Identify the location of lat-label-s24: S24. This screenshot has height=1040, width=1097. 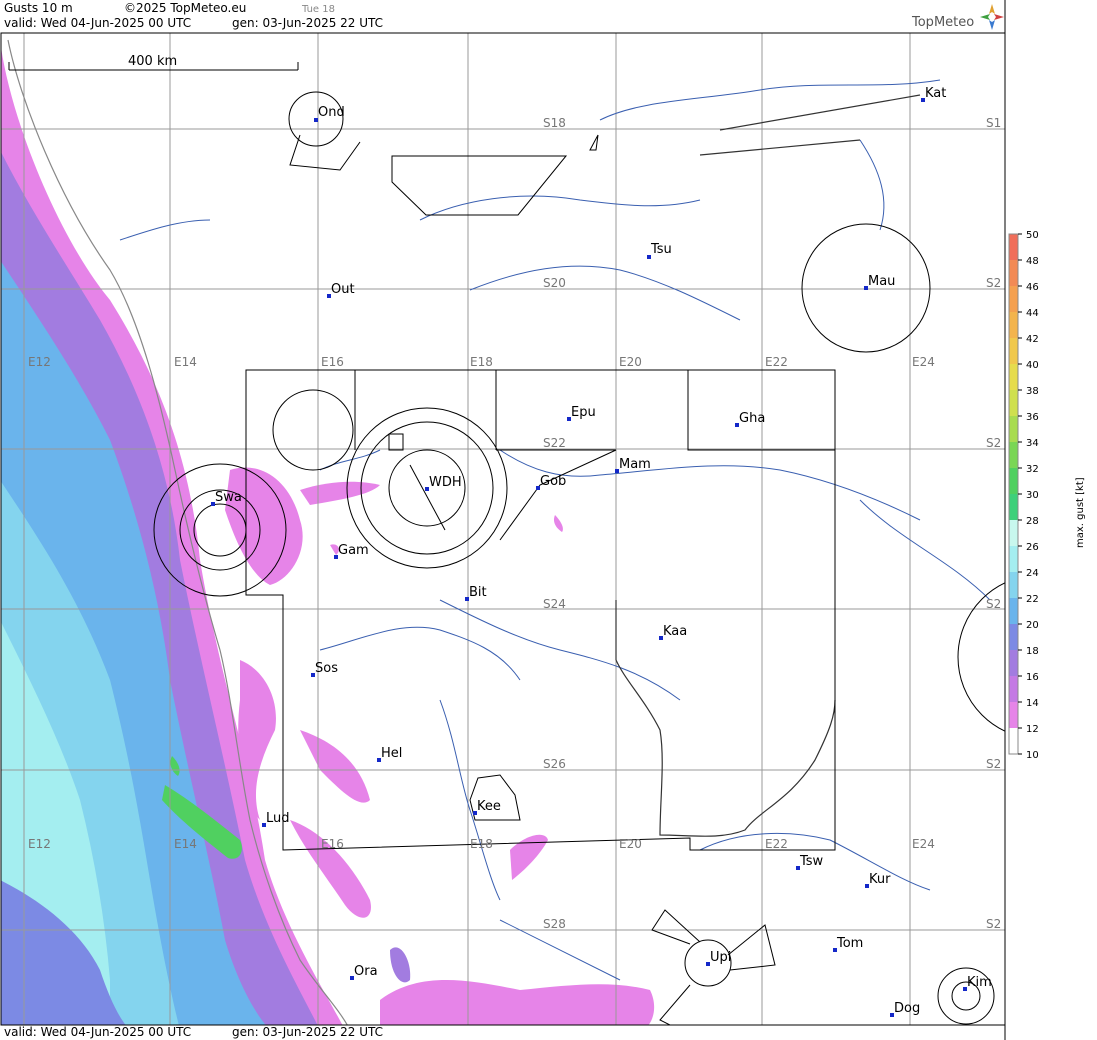
(554, 604).